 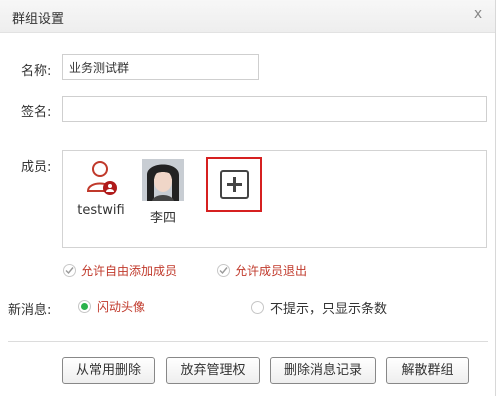 I want to click on signature-input, so click(x=274, y=109).